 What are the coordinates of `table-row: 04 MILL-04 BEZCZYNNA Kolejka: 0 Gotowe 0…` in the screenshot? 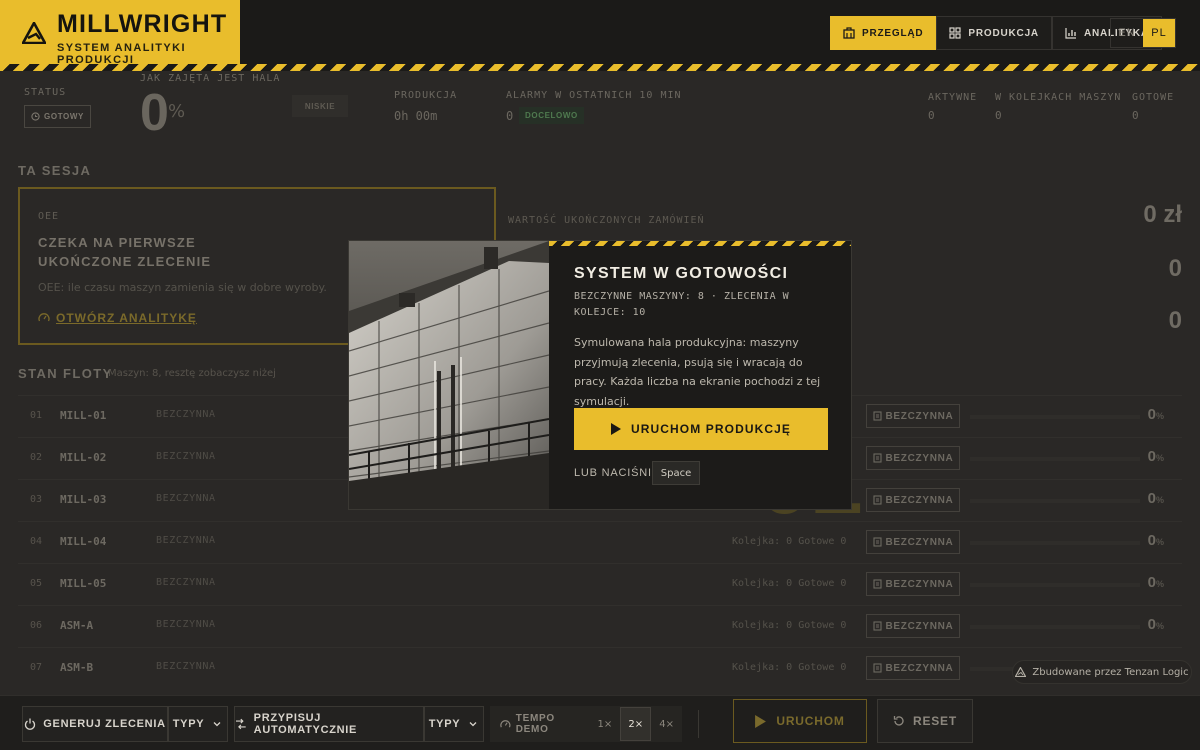 It's located at (600, 542).